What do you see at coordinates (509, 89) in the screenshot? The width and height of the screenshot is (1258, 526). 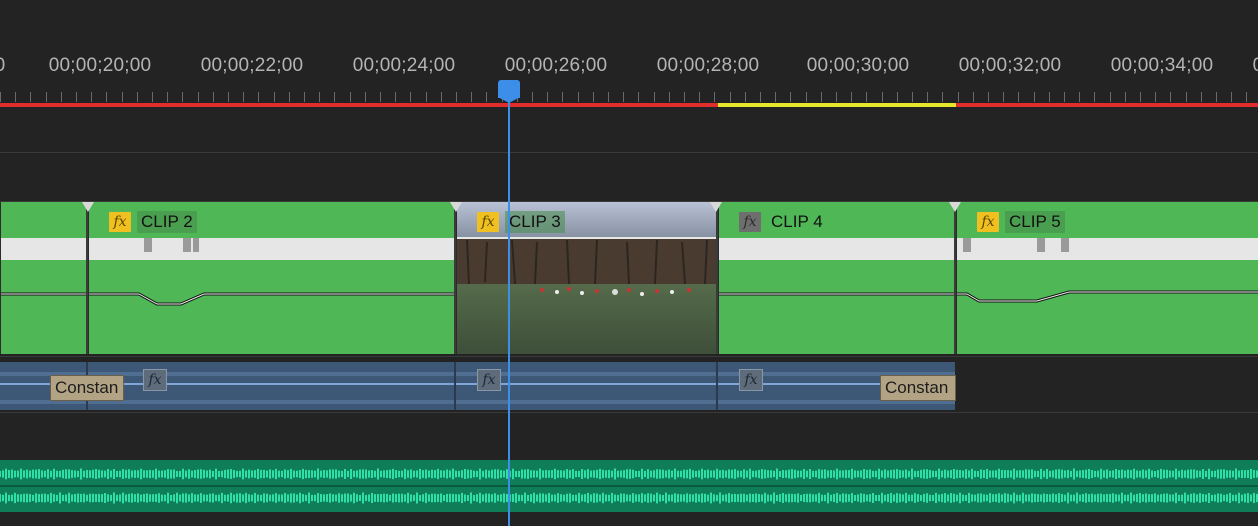 I see `playhead-marker-icon` at bounding box center [509, 89].